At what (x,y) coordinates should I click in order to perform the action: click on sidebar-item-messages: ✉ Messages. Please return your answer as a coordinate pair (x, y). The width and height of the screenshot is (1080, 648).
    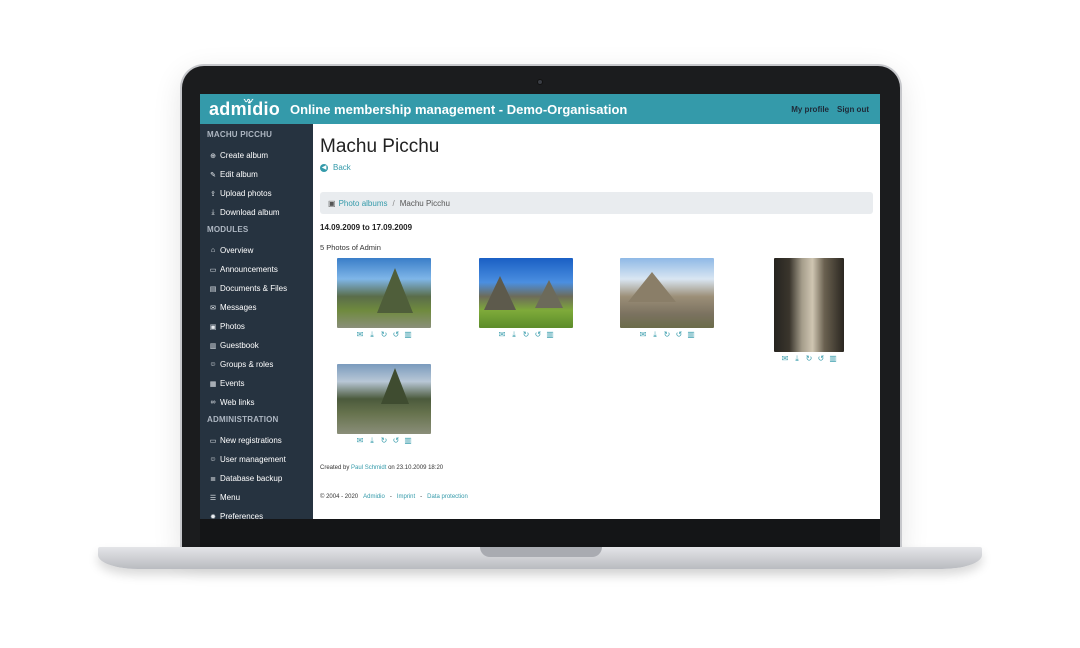
    Looking at the image, I should click on (256, 307).